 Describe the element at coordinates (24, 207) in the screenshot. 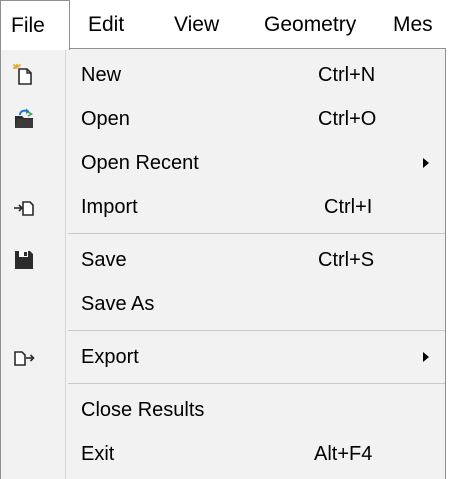

I see `import-icon` at that location.